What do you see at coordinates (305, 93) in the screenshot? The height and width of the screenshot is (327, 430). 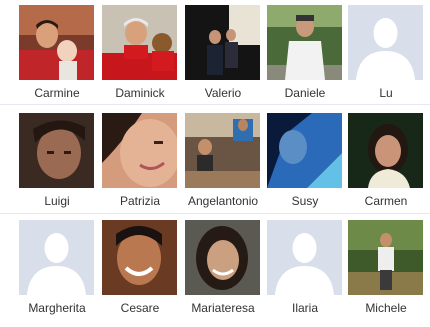 I see `friend-name: Daniele` at bounding box center [305, 93].